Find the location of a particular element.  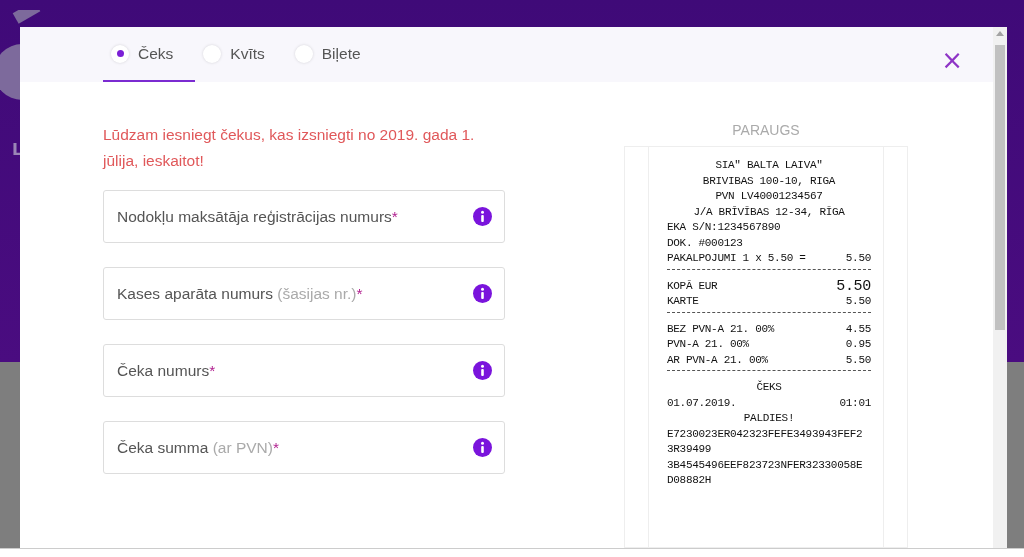

receipt-total: 5.50 is located at coordinates (853, 286).